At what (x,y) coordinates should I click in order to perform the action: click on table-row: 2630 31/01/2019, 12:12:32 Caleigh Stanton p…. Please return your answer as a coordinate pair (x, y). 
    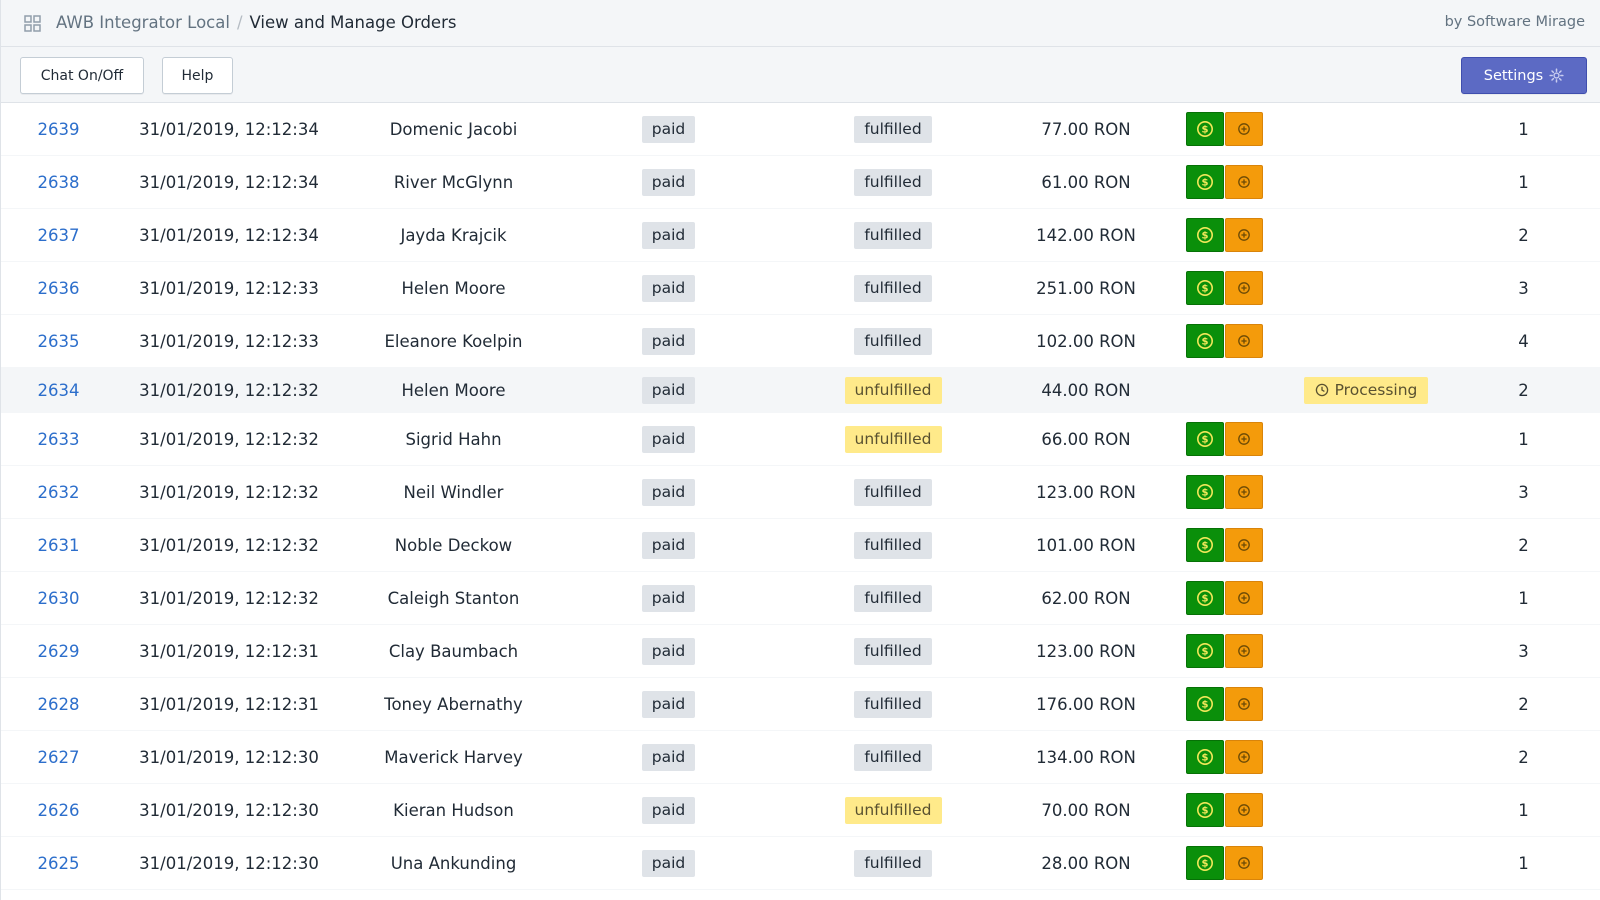
    Looking at the image, I should click on (800, 598).